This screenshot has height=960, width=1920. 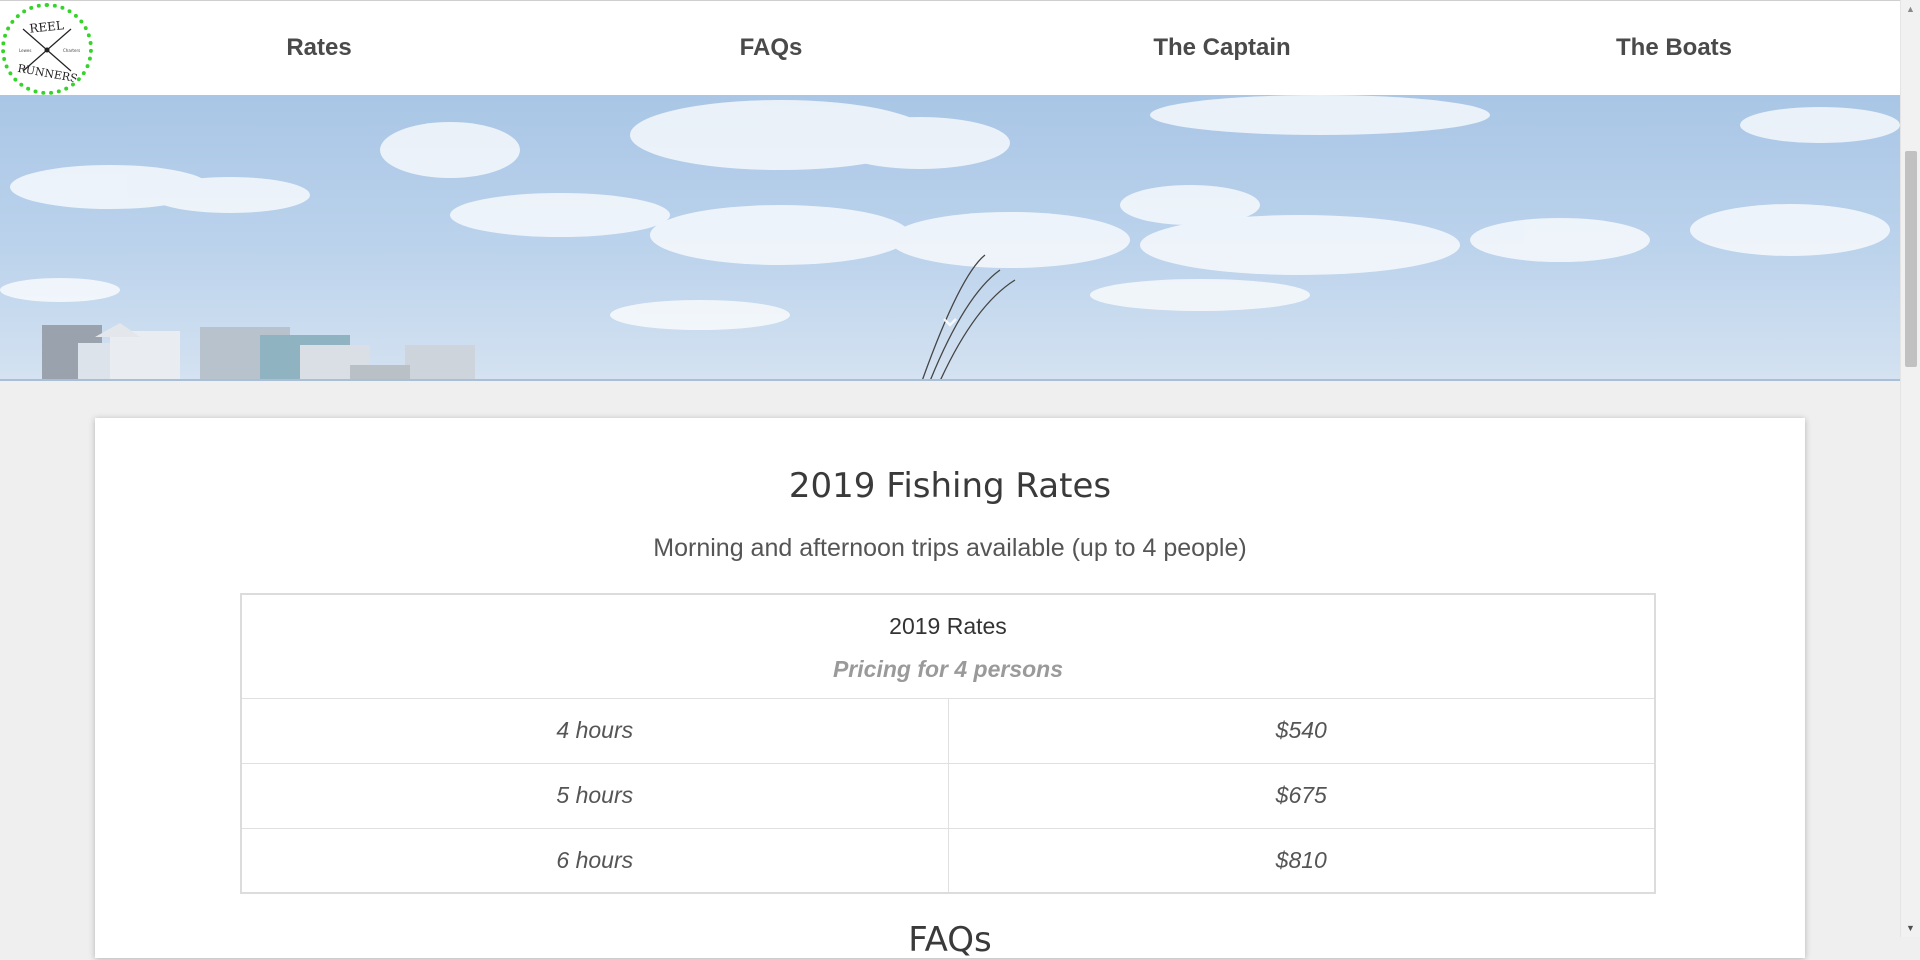 I want to click on duration-cell: 5 hours, so click(x=594, y=795).